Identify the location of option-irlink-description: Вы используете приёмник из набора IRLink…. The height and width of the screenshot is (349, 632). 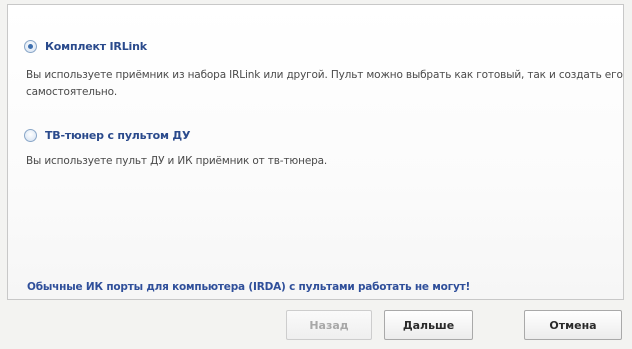
(324, 83).